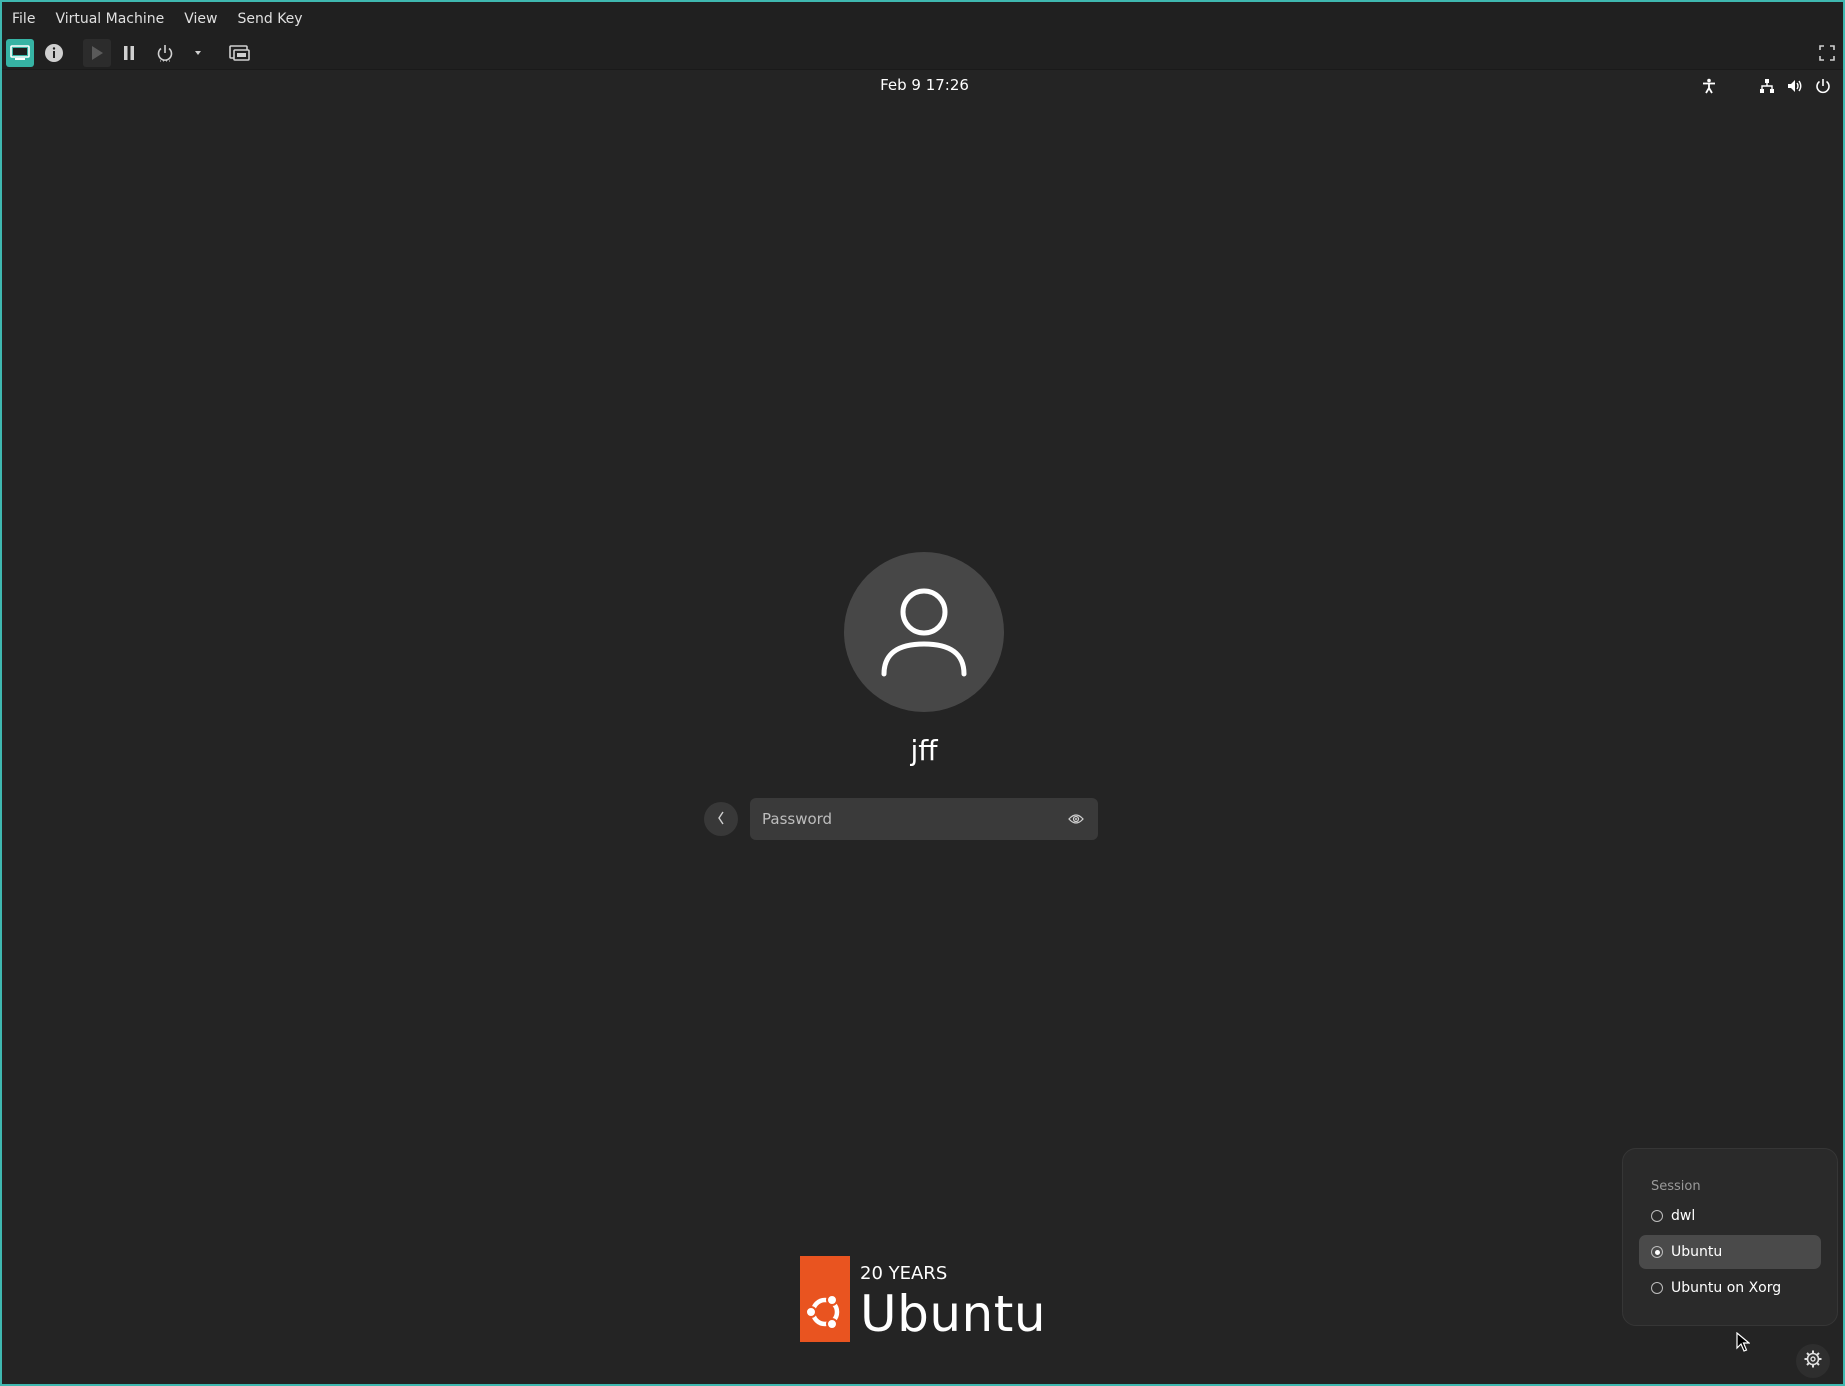  I want to click on brand-text: 20 YEARS Ubuntu, so click(953, 1299).